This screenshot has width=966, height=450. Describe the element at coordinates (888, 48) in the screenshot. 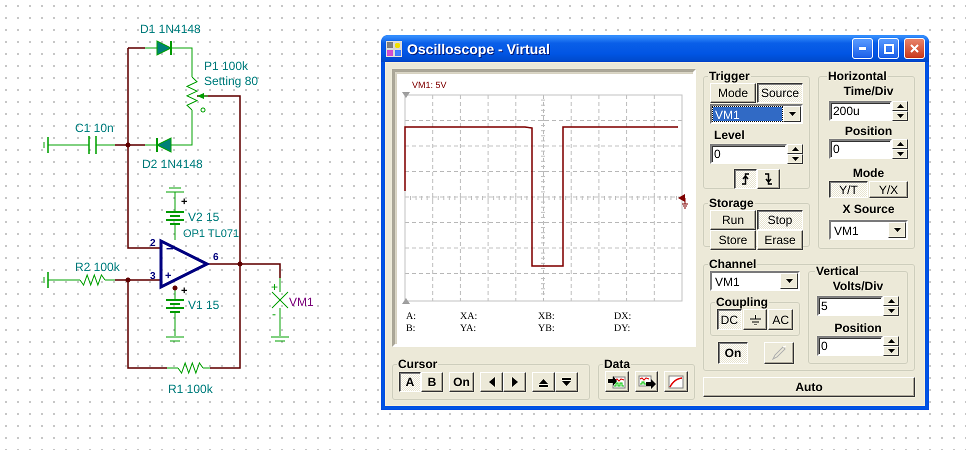

I see `maximize-button` at that location.